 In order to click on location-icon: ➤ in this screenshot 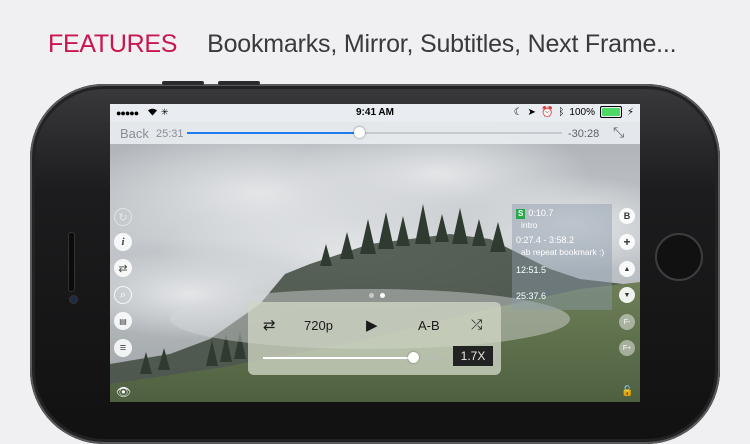, I will do `click(531, 112)`.